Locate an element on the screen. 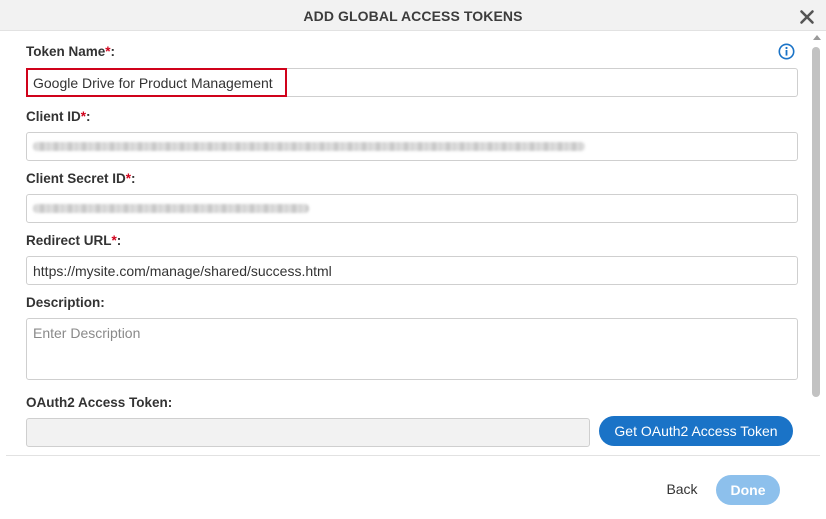  info-icon is located at coordinates (786, 51).